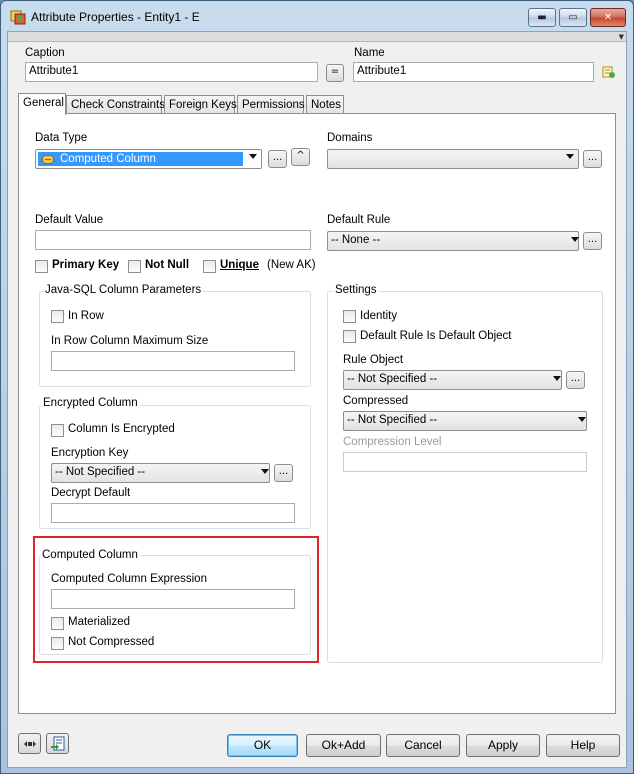 The width and height of the screenshot is (634, 774). Describe the element at coordinates (57, 623) in the screenshot. I see `materialized-checkbox` at that location.